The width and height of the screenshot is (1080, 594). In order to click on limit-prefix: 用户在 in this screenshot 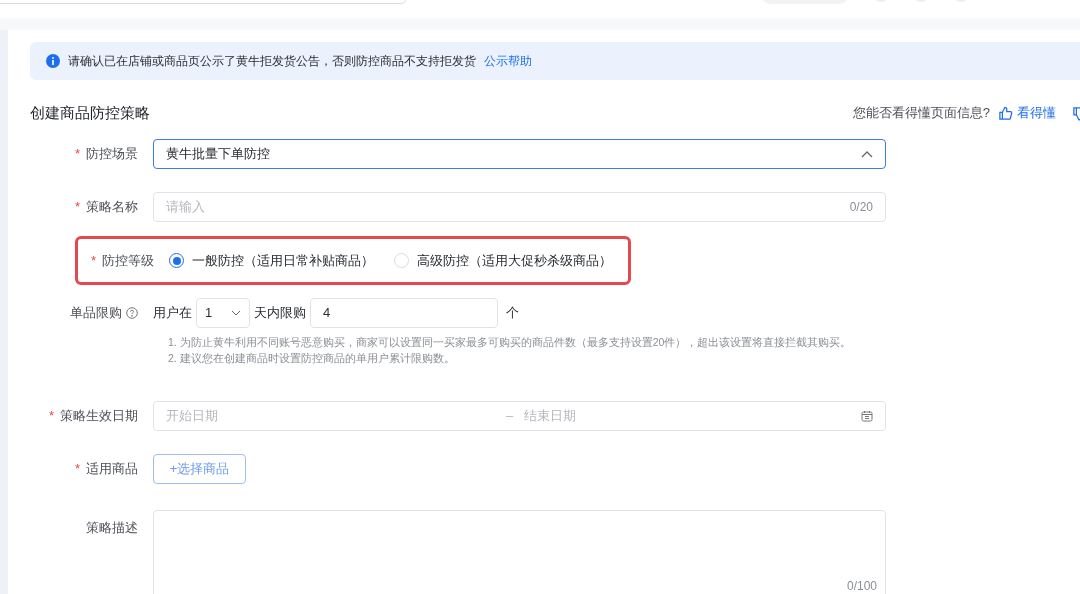, I will do `click(172, 313)`.